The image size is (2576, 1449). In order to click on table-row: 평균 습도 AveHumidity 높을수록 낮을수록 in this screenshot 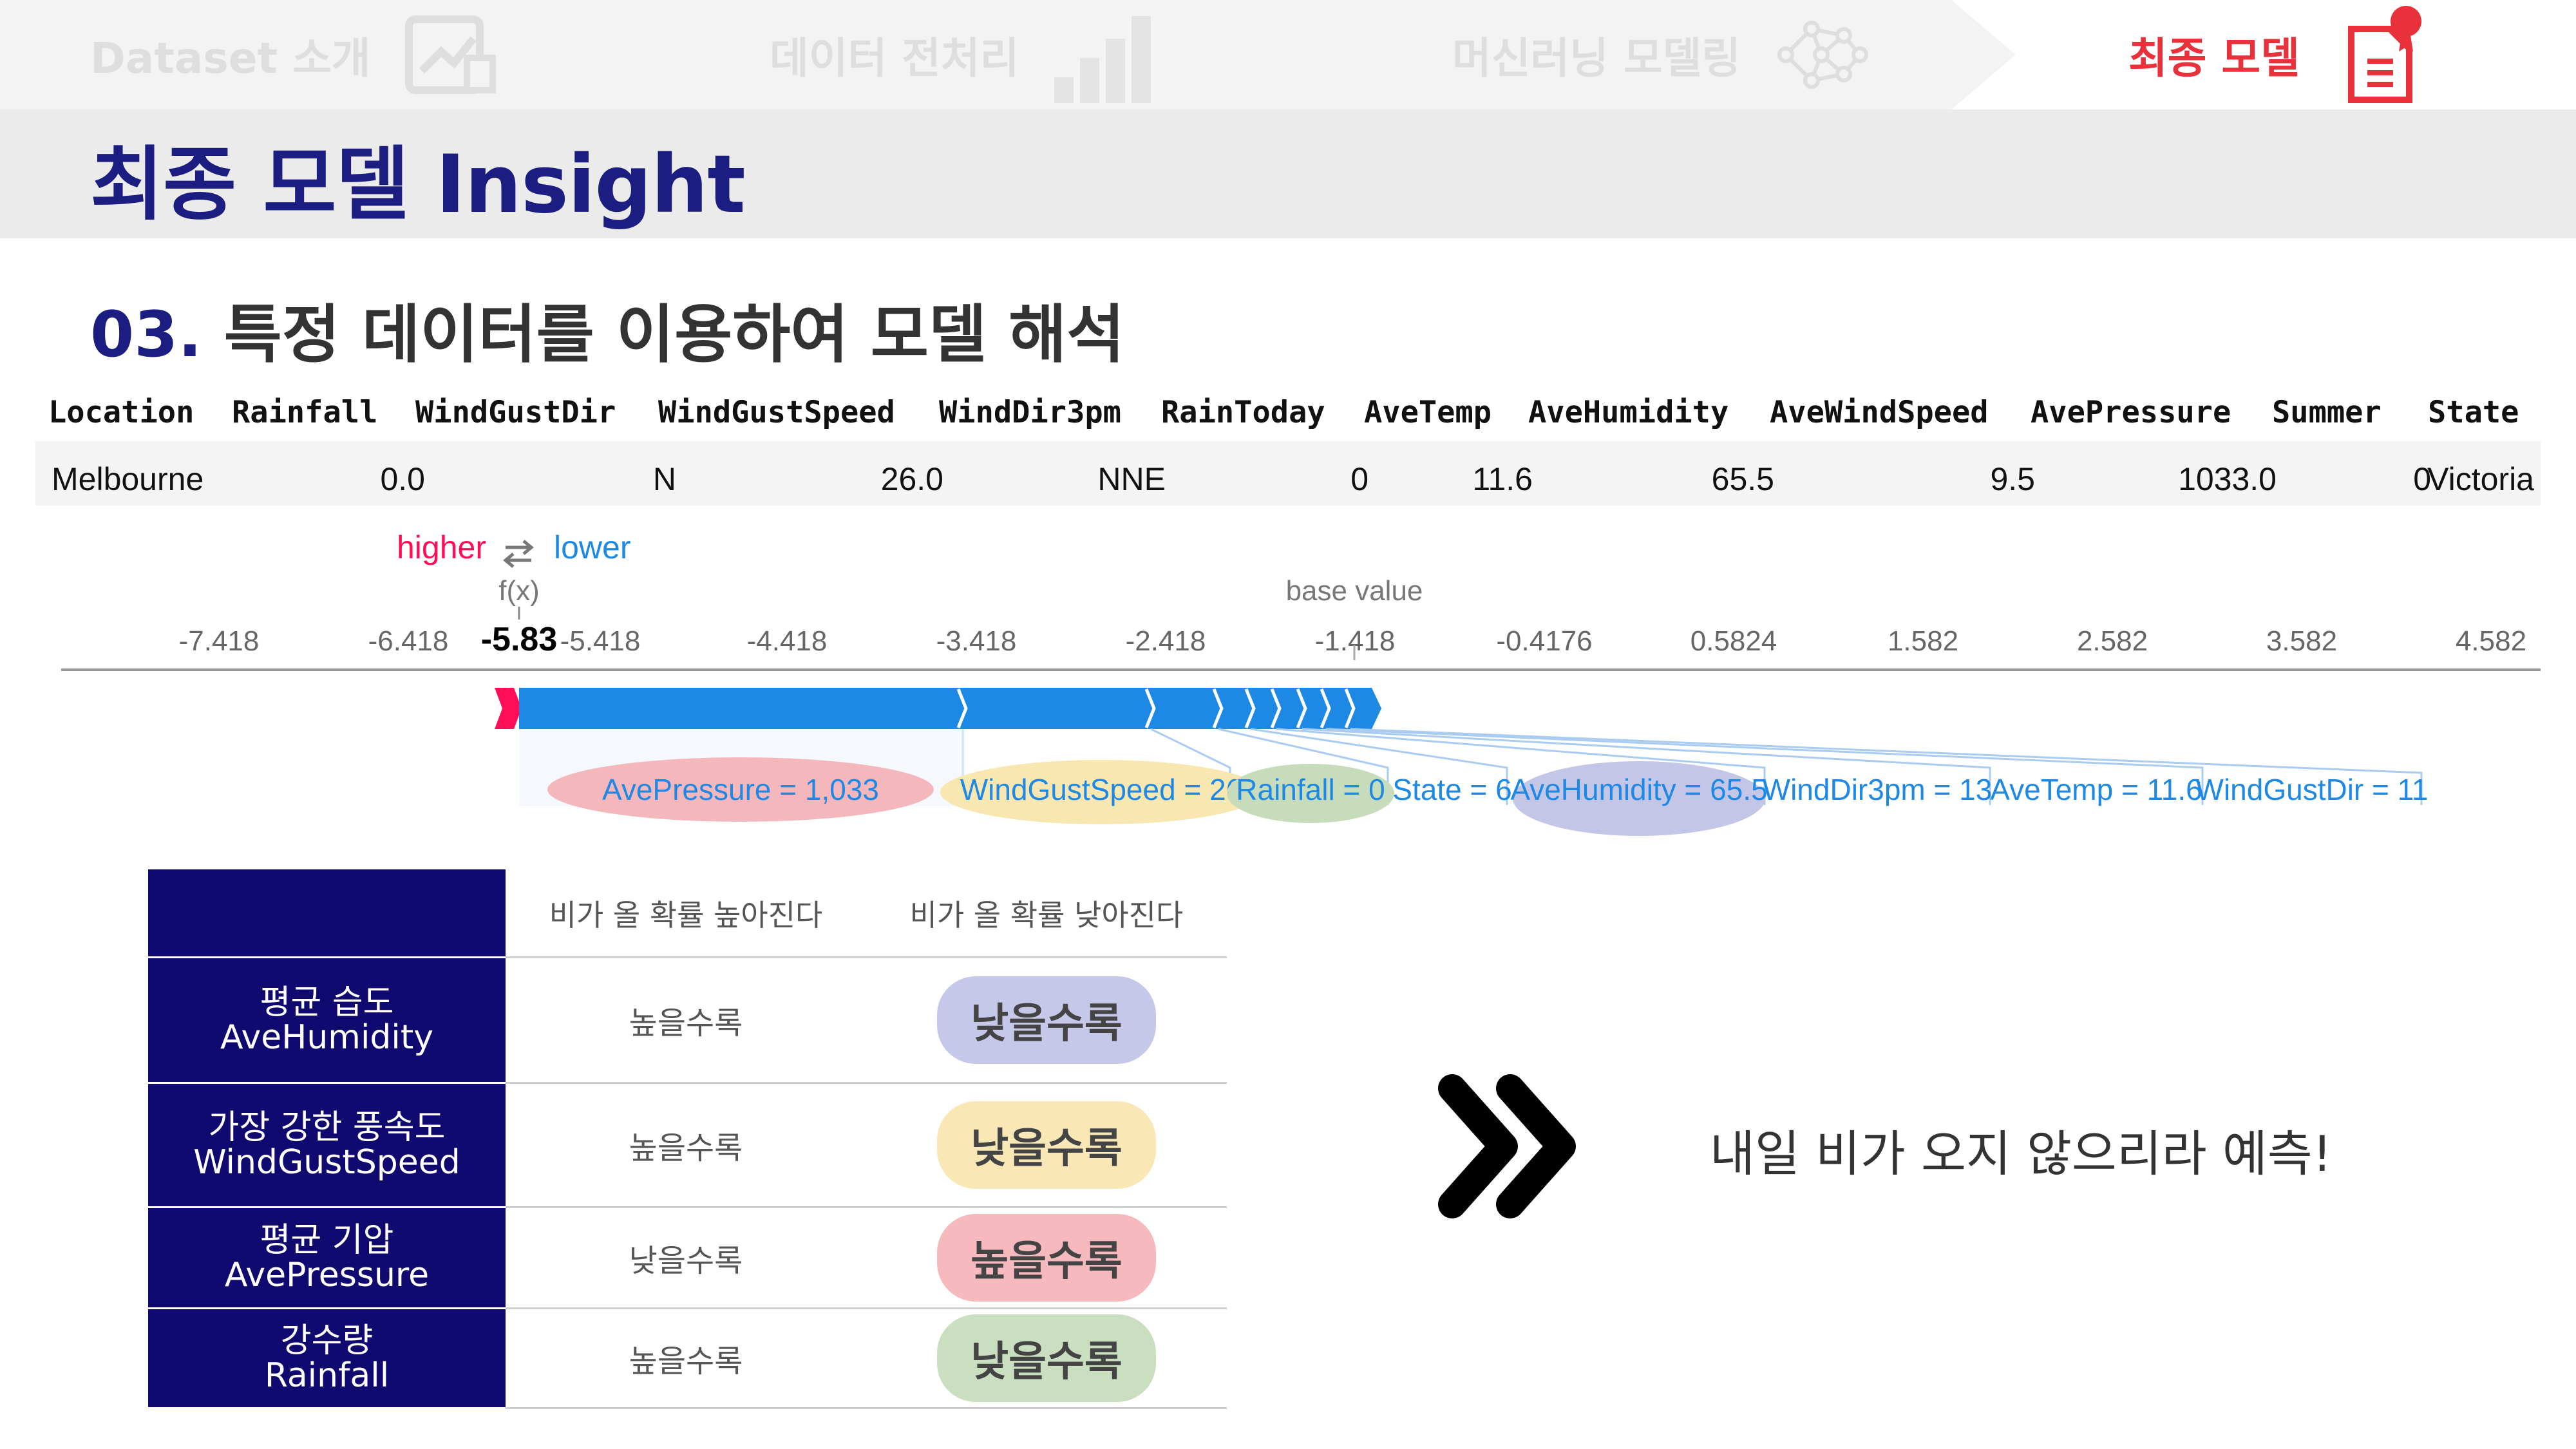, I will do `click(687, 1020)`.